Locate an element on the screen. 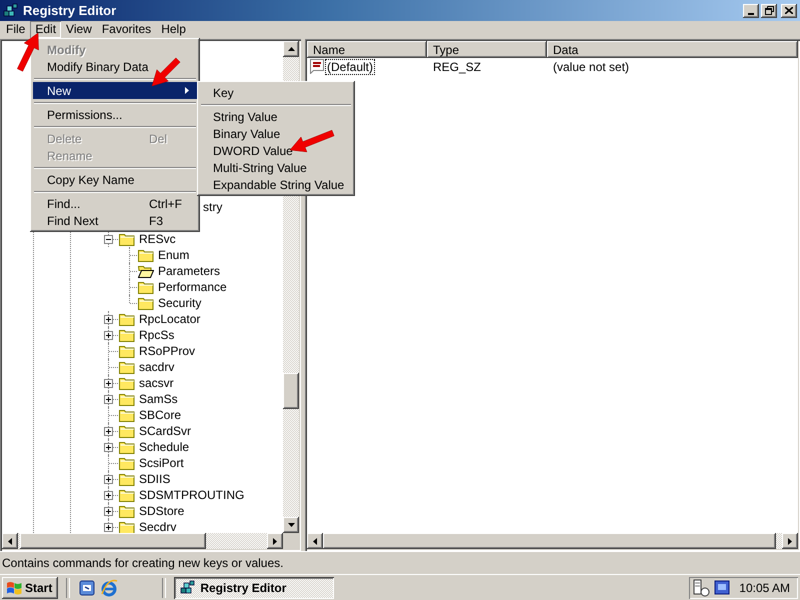  tree-item: ScsiPort is located at coordinates (161, 463).